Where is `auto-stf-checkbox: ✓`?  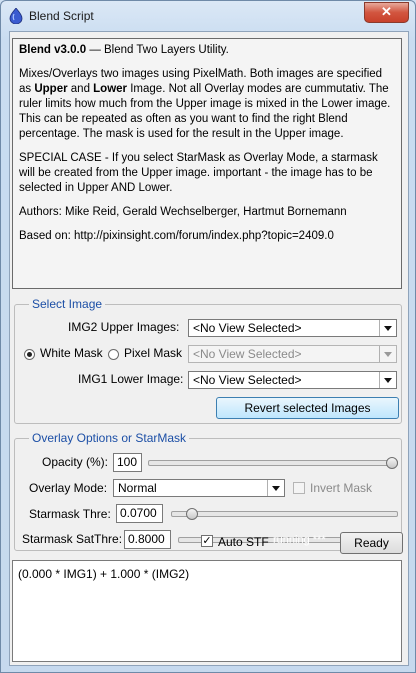
auto-stf-checkbox: ✓ is located at coordinates (207, 541).